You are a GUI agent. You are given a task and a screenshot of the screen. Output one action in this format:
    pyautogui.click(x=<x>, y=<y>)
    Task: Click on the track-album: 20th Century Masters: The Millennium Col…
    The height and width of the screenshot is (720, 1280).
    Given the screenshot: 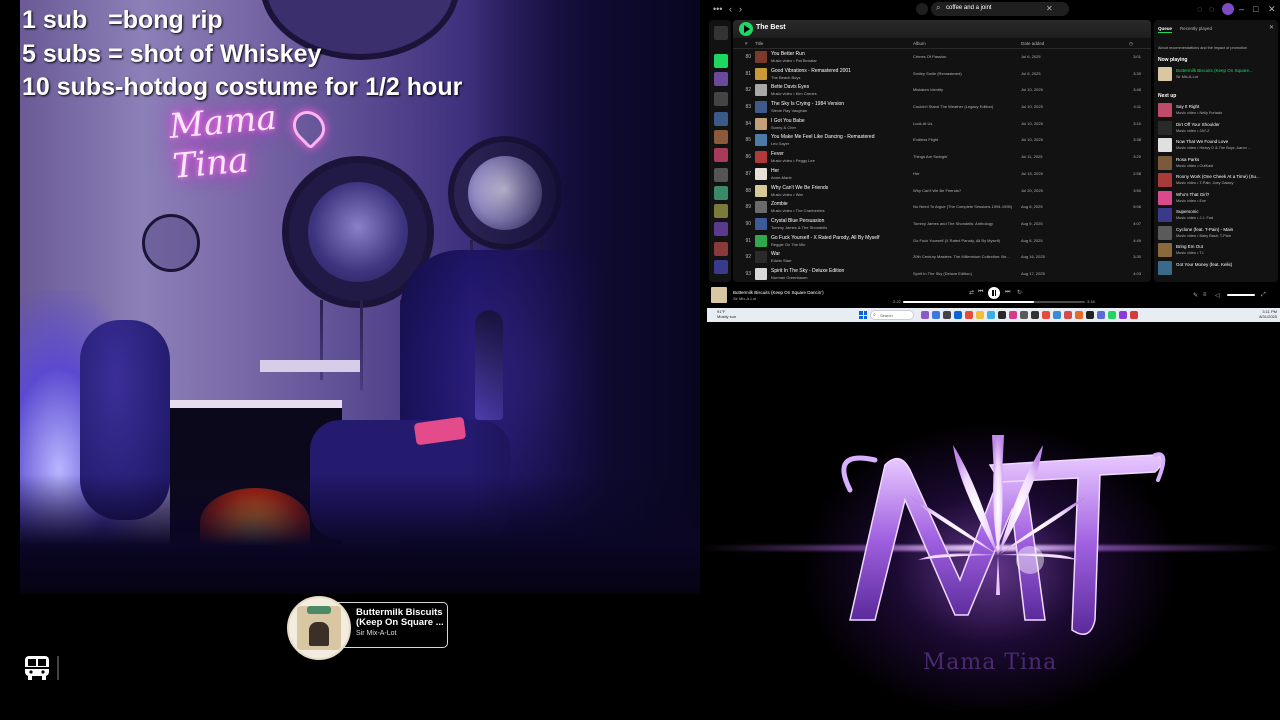 What is the action you would take?
    pyautogui.click(x=965, y=256)
    